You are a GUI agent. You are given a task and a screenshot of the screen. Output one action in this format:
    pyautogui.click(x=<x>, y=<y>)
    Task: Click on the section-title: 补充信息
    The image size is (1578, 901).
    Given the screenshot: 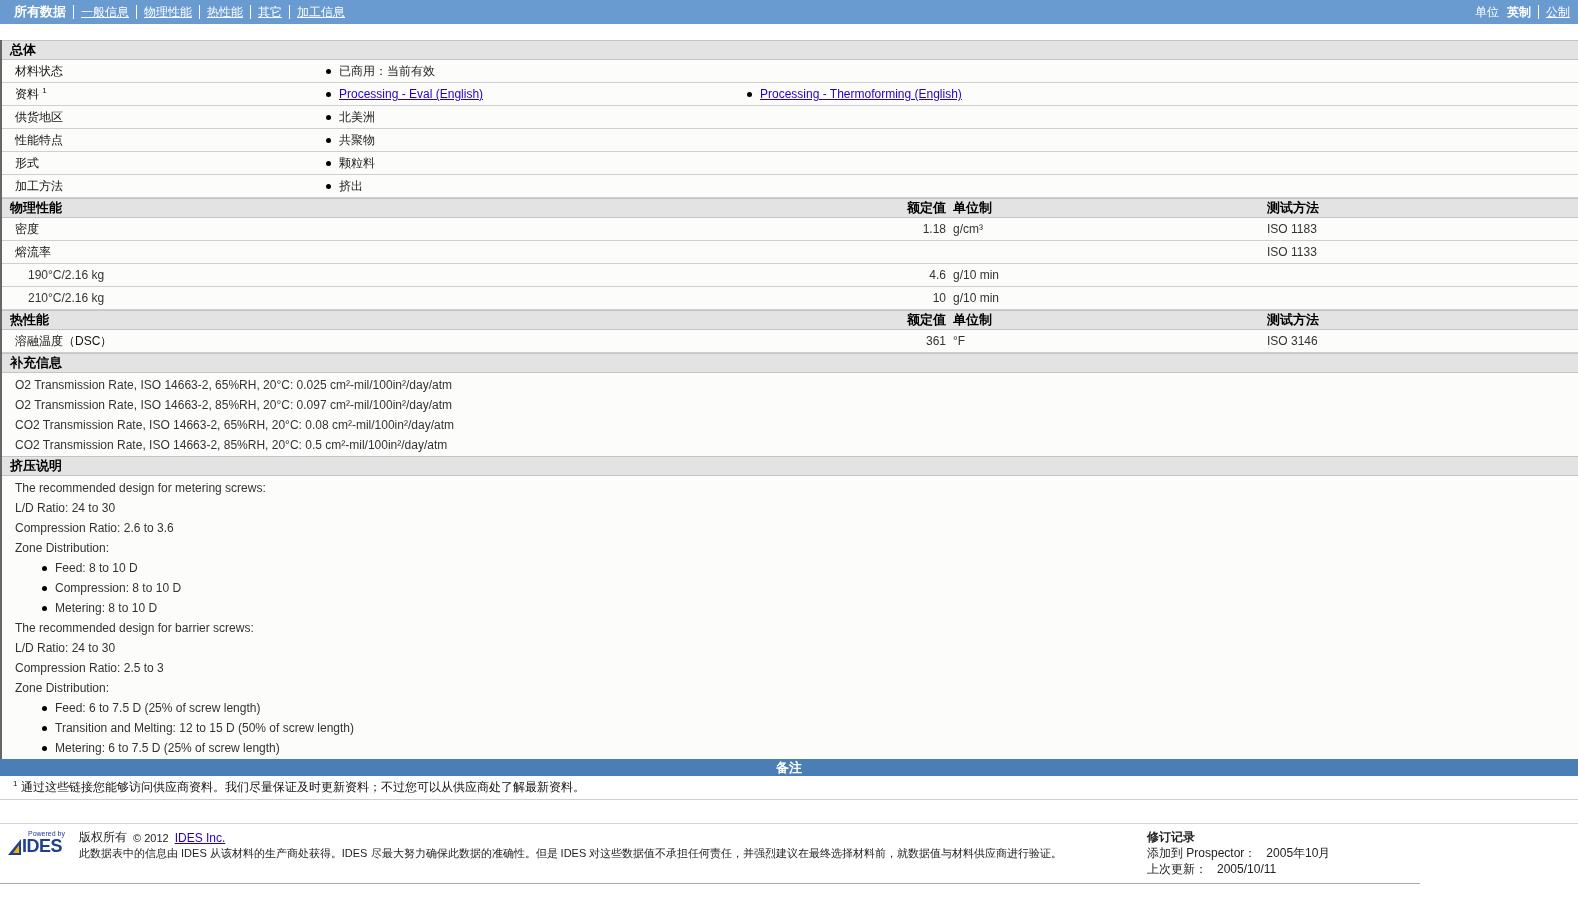 What is the action you would take?
    pyautogui.click(x=36, y=363)
    